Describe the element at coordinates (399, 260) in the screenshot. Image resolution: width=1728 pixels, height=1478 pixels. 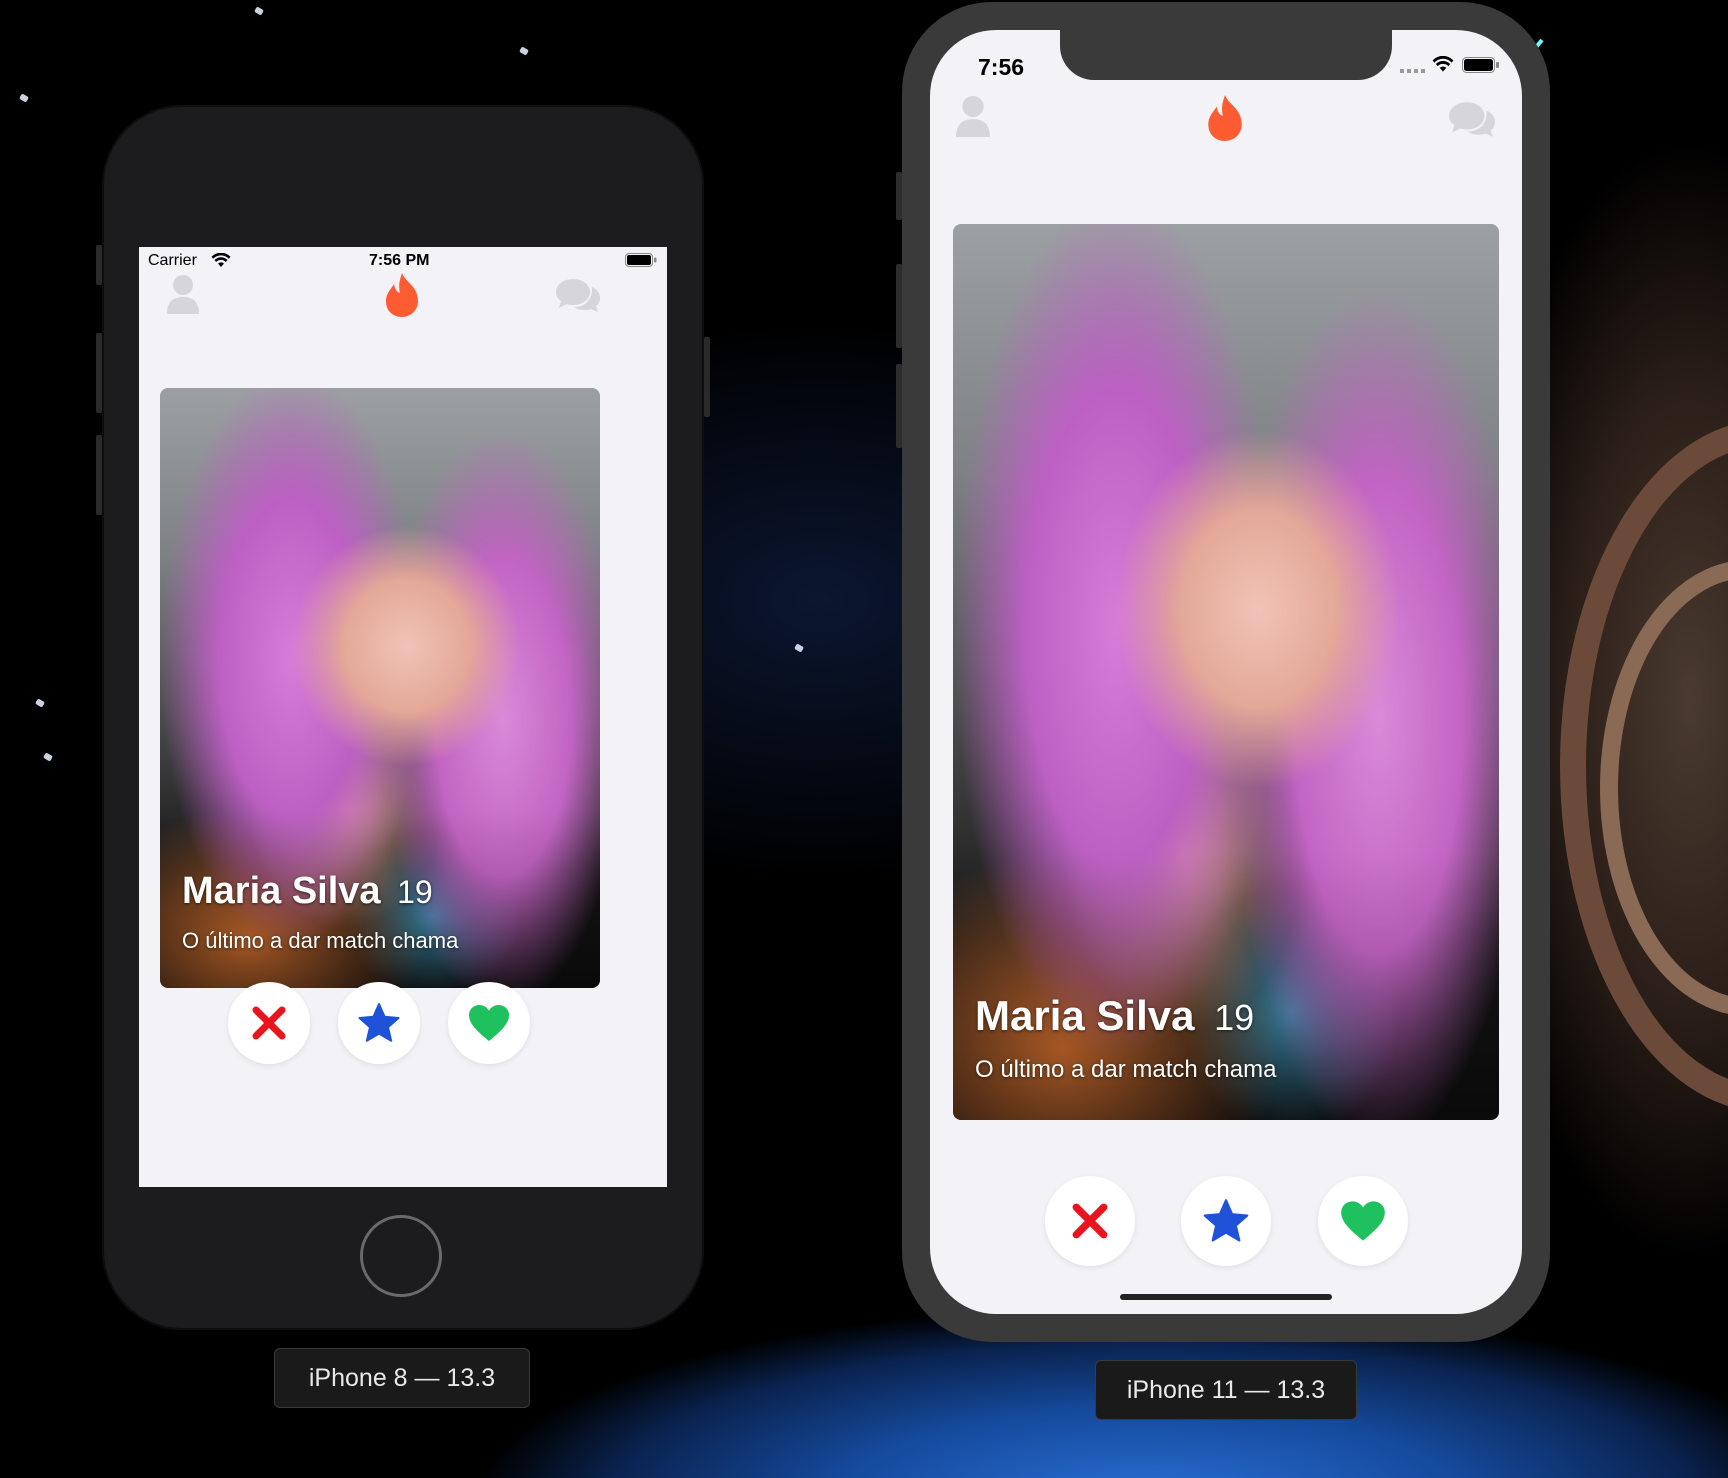
I see `status-time: 7:56 PM` at that location.